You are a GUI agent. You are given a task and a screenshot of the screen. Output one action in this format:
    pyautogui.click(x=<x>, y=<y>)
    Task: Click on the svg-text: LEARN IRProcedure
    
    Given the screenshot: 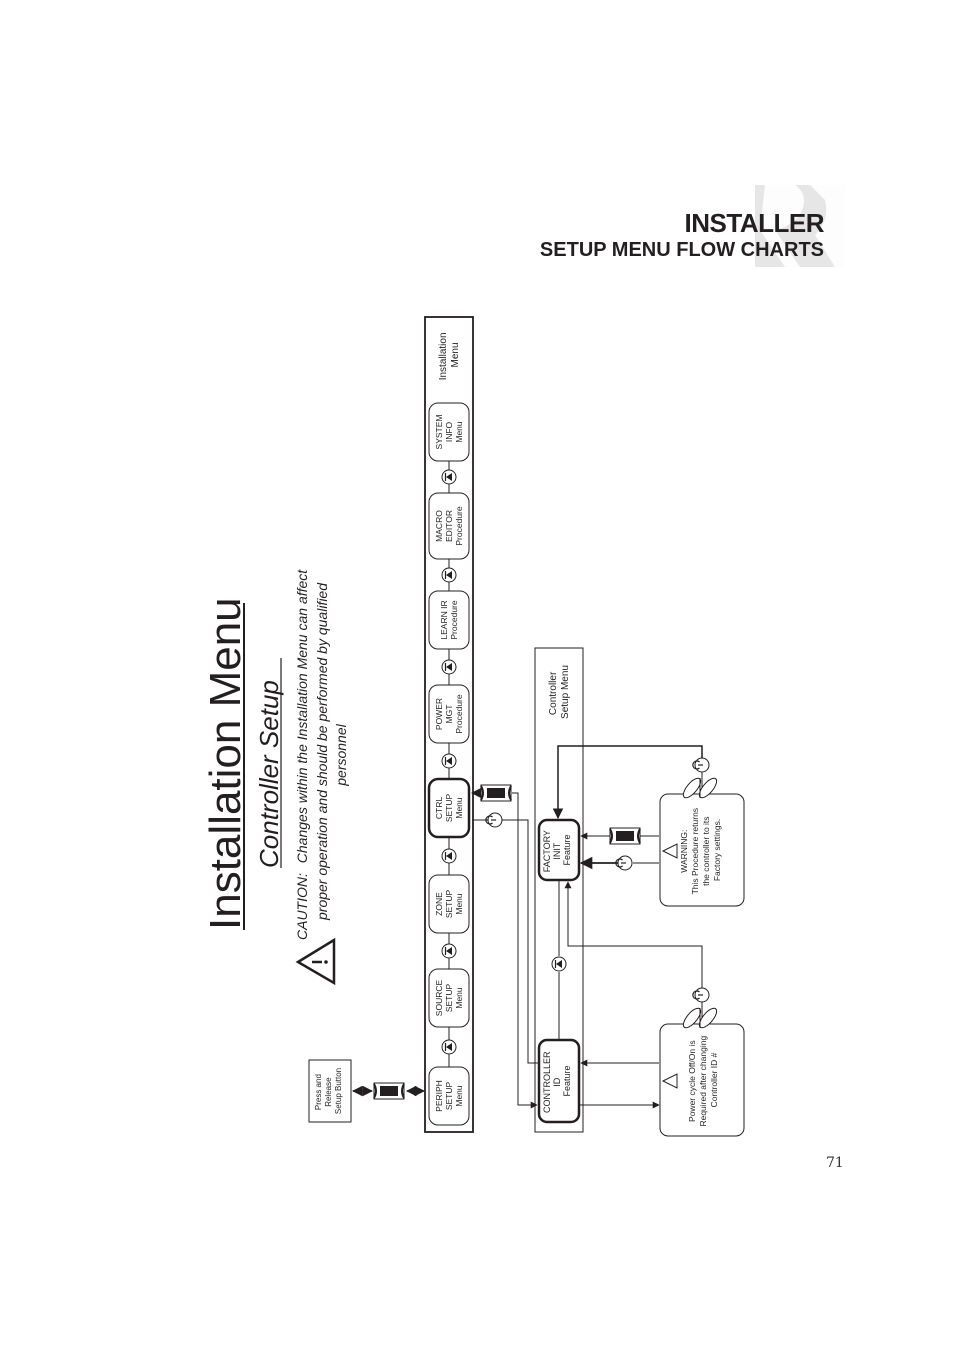 What is the action you would take?
    pyautogui.click(x=449, y=619)
    